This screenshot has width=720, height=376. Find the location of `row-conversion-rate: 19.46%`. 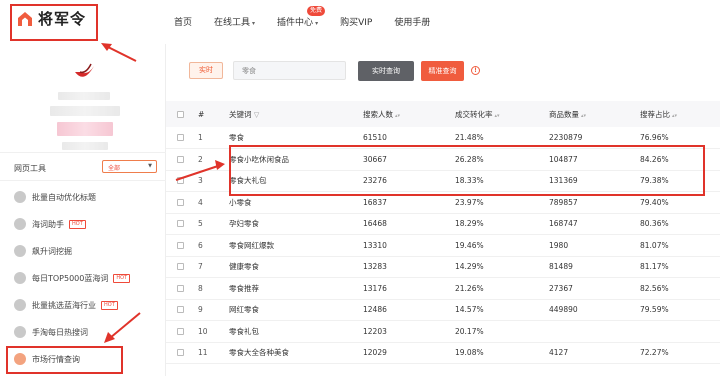

row-conversion-rate: 19.46% is located at coordinates (502, 245).